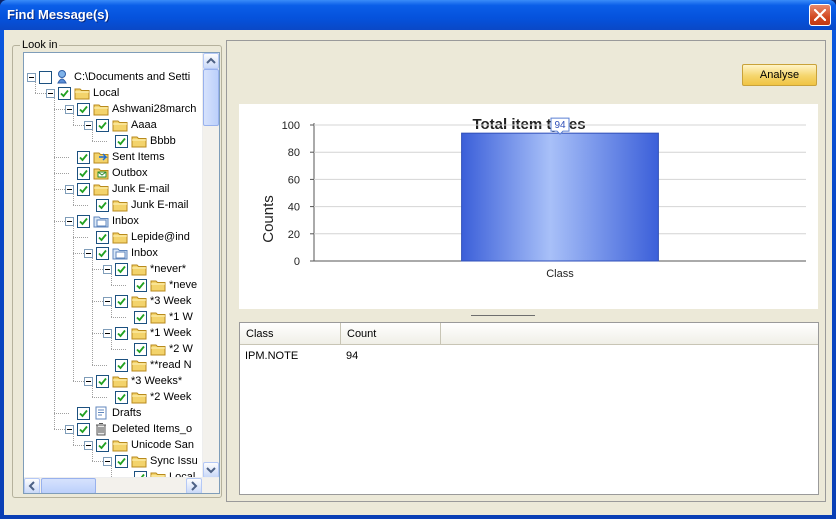  Describe the element at coordinates (101, 173) in the screenshot. I see `outbox-icon` at that location.